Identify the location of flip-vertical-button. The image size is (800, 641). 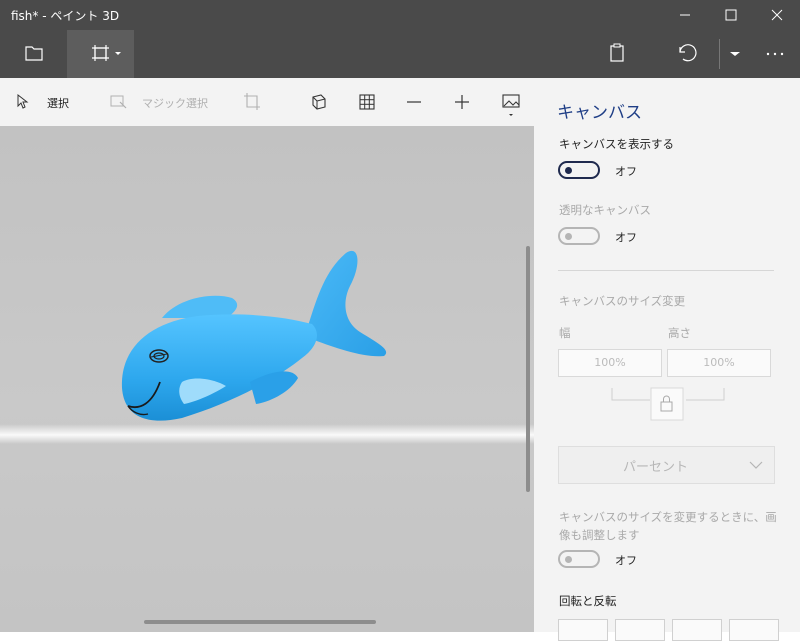
(754, 630).